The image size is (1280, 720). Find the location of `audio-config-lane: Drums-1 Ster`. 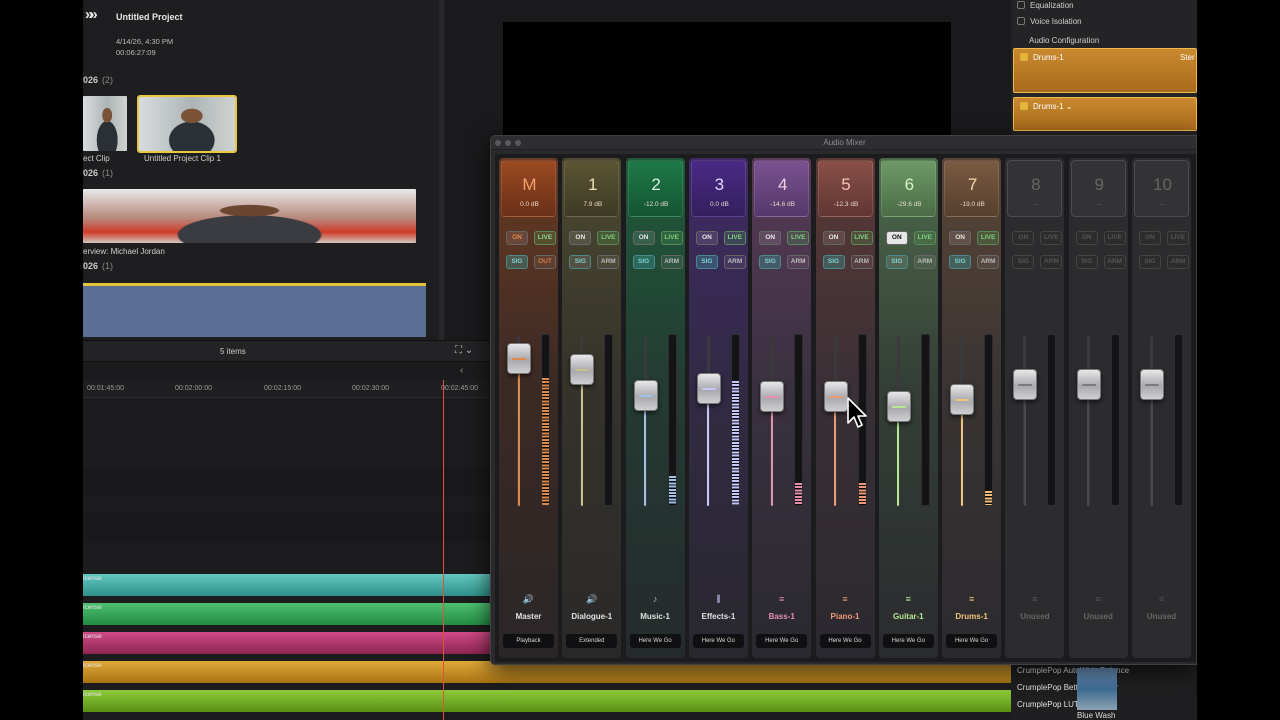

audio-config-lane: Drums-1 Ster is located at coordinates (1105, 70).